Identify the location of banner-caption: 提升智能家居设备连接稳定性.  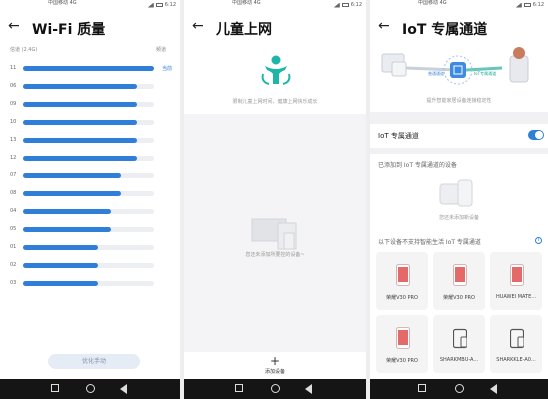
(459, 101).